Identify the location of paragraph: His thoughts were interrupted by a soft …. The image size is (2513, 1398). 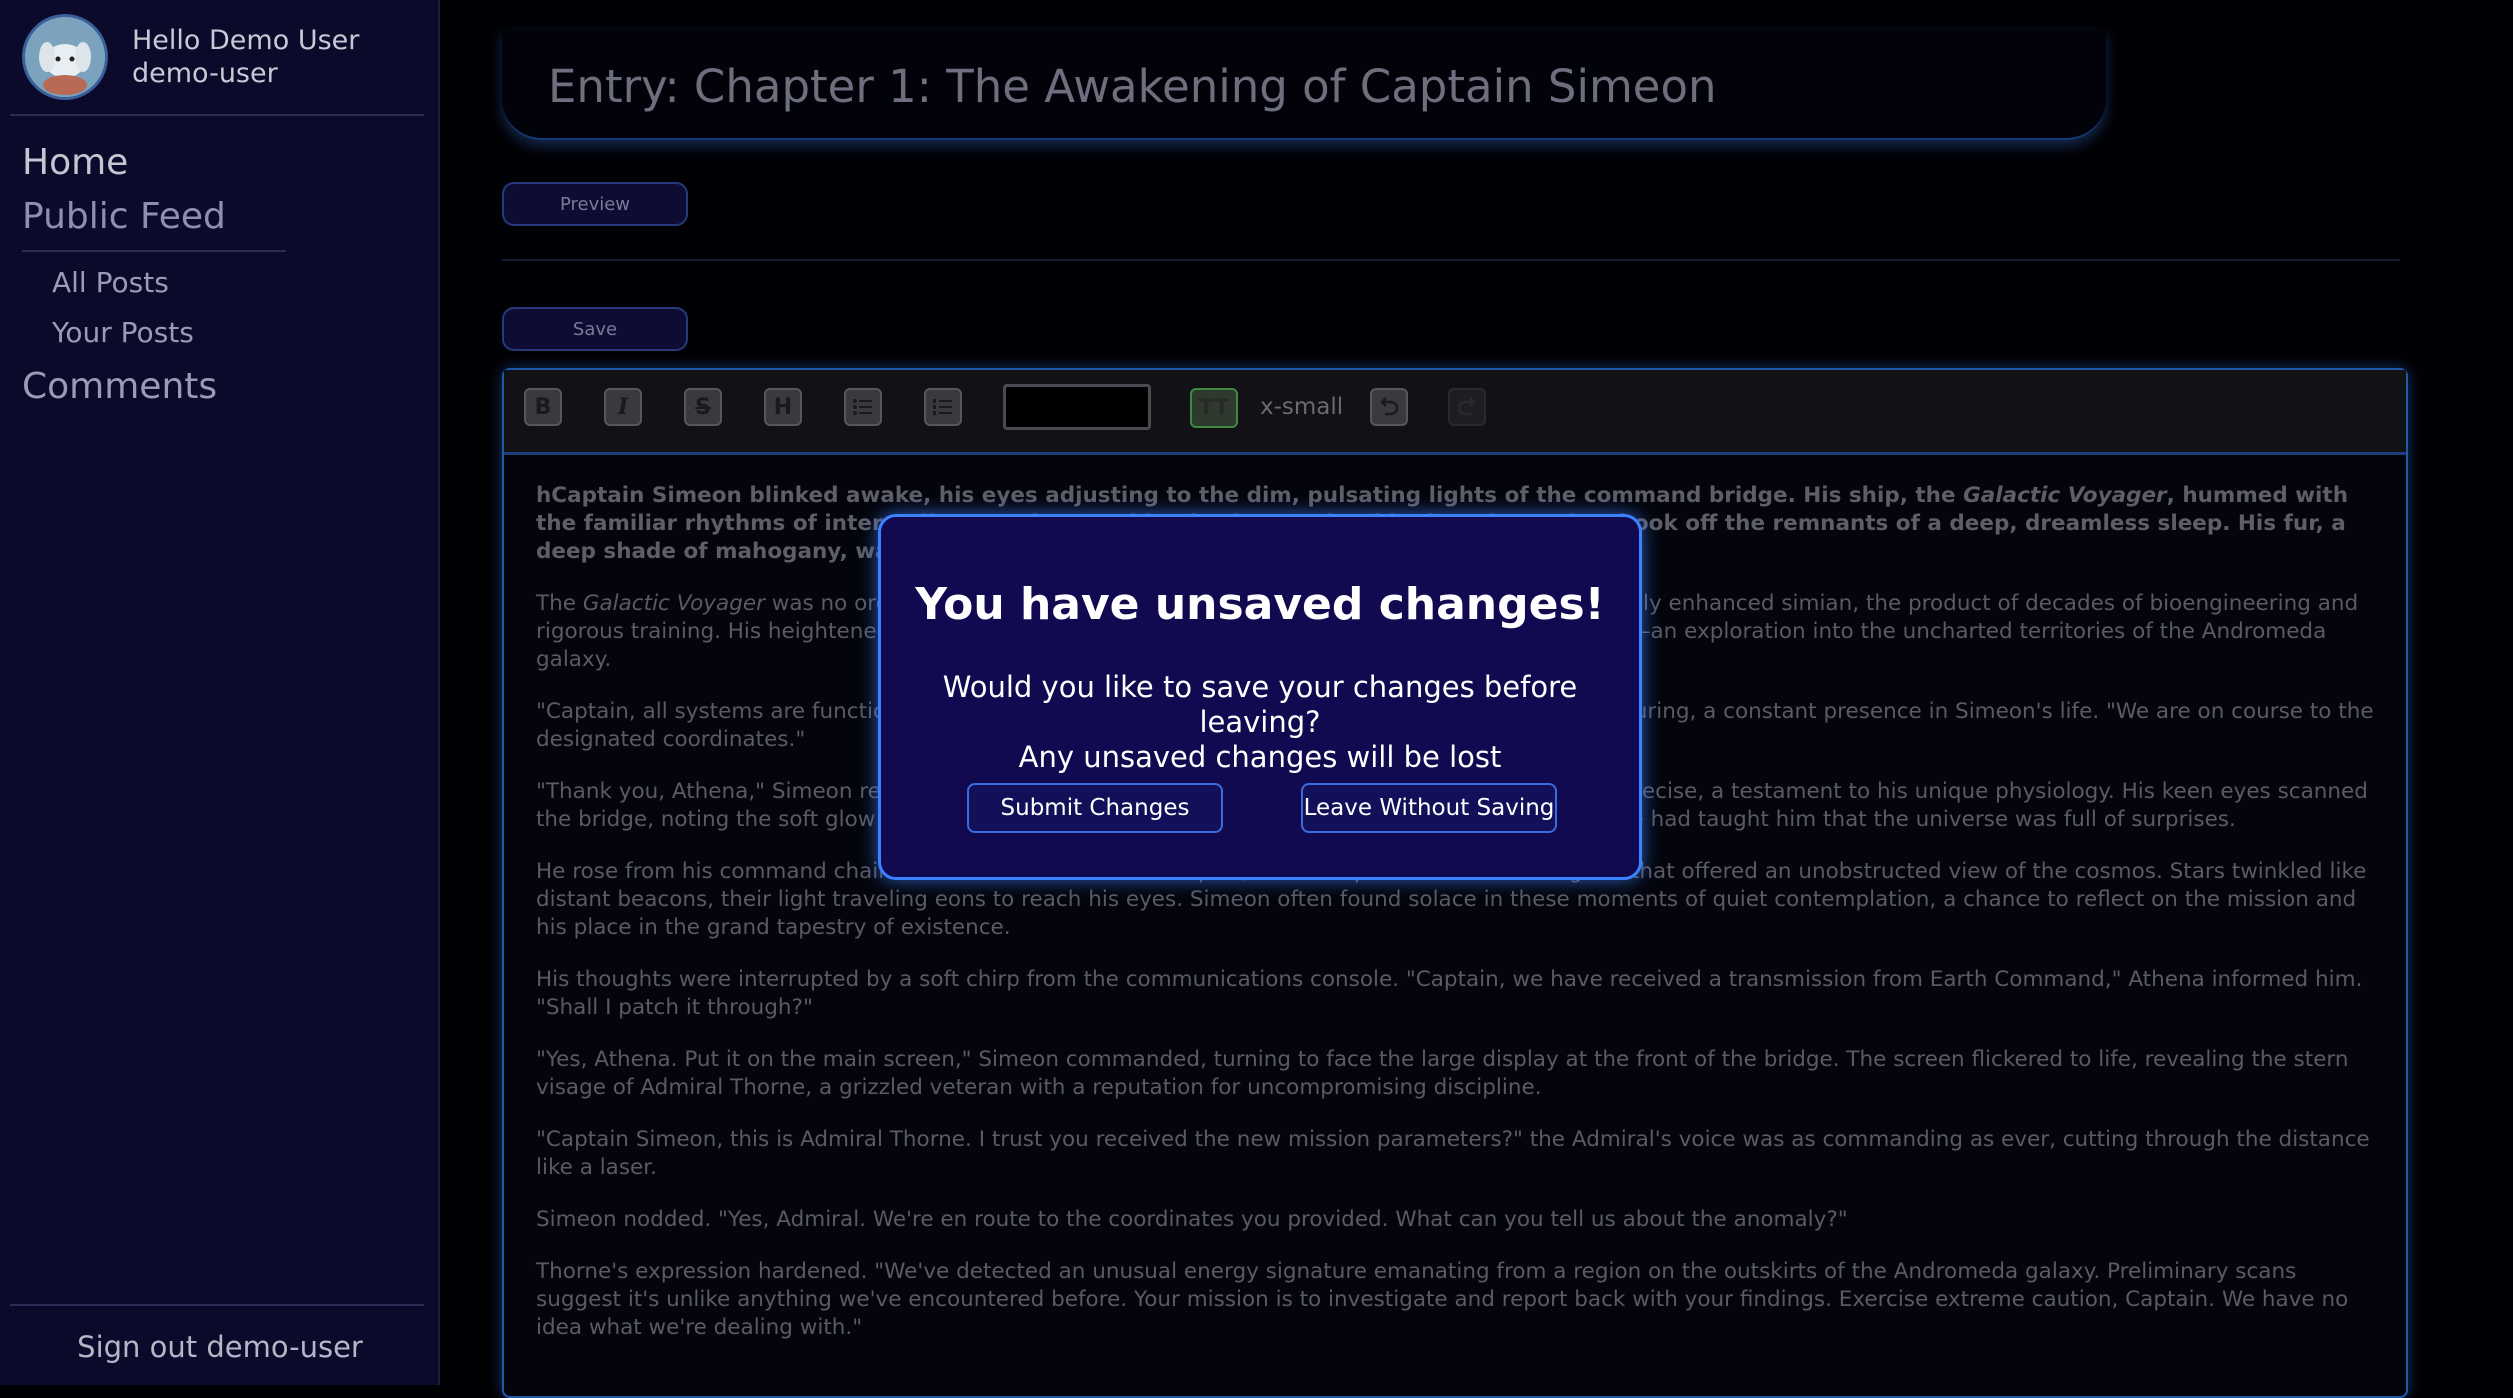
(1449, 993).